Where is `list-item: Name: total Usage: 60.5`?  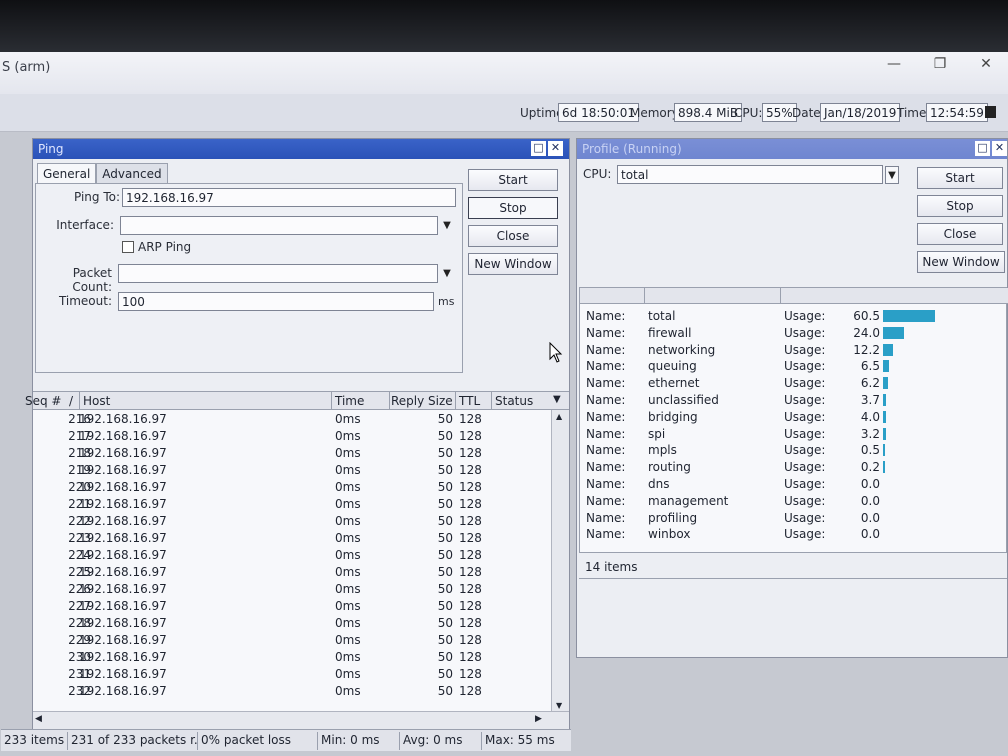
list-item: Name: total Usage: 60.5 is located at coordinates (794, 316).